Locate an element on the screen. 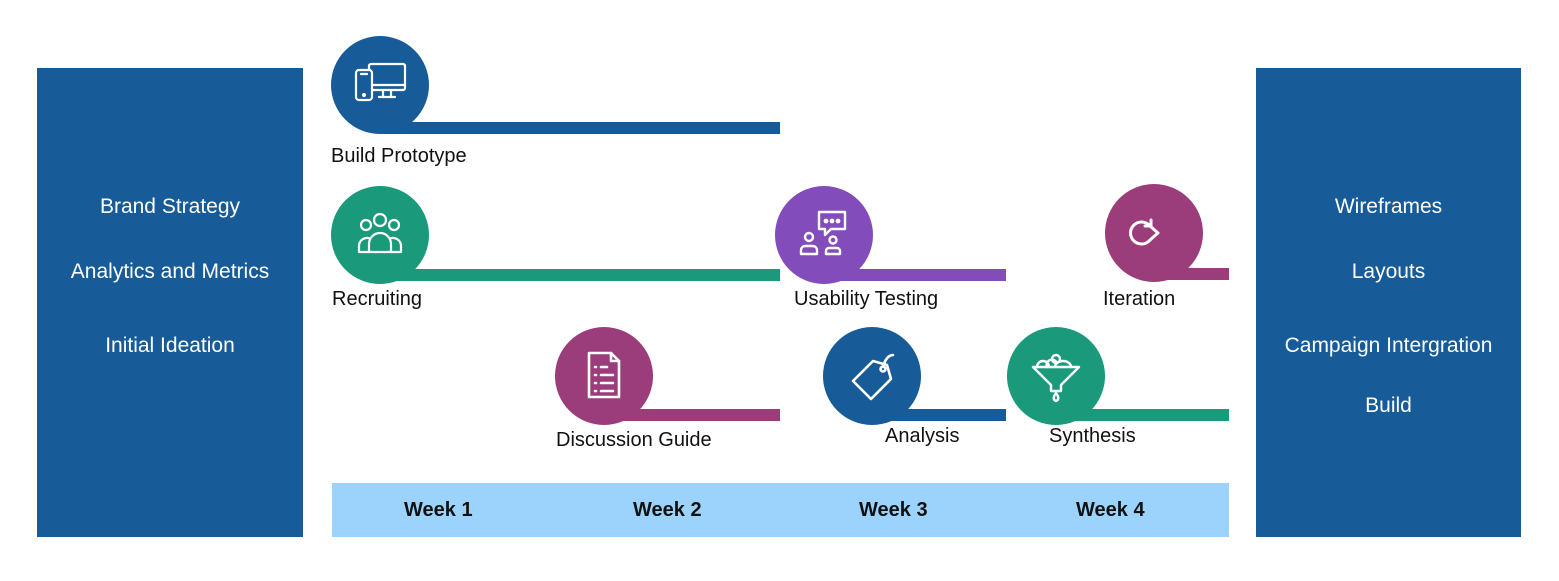 The image size is (1559, 581). discussion-guide-node is located at coordinates (604, 376).